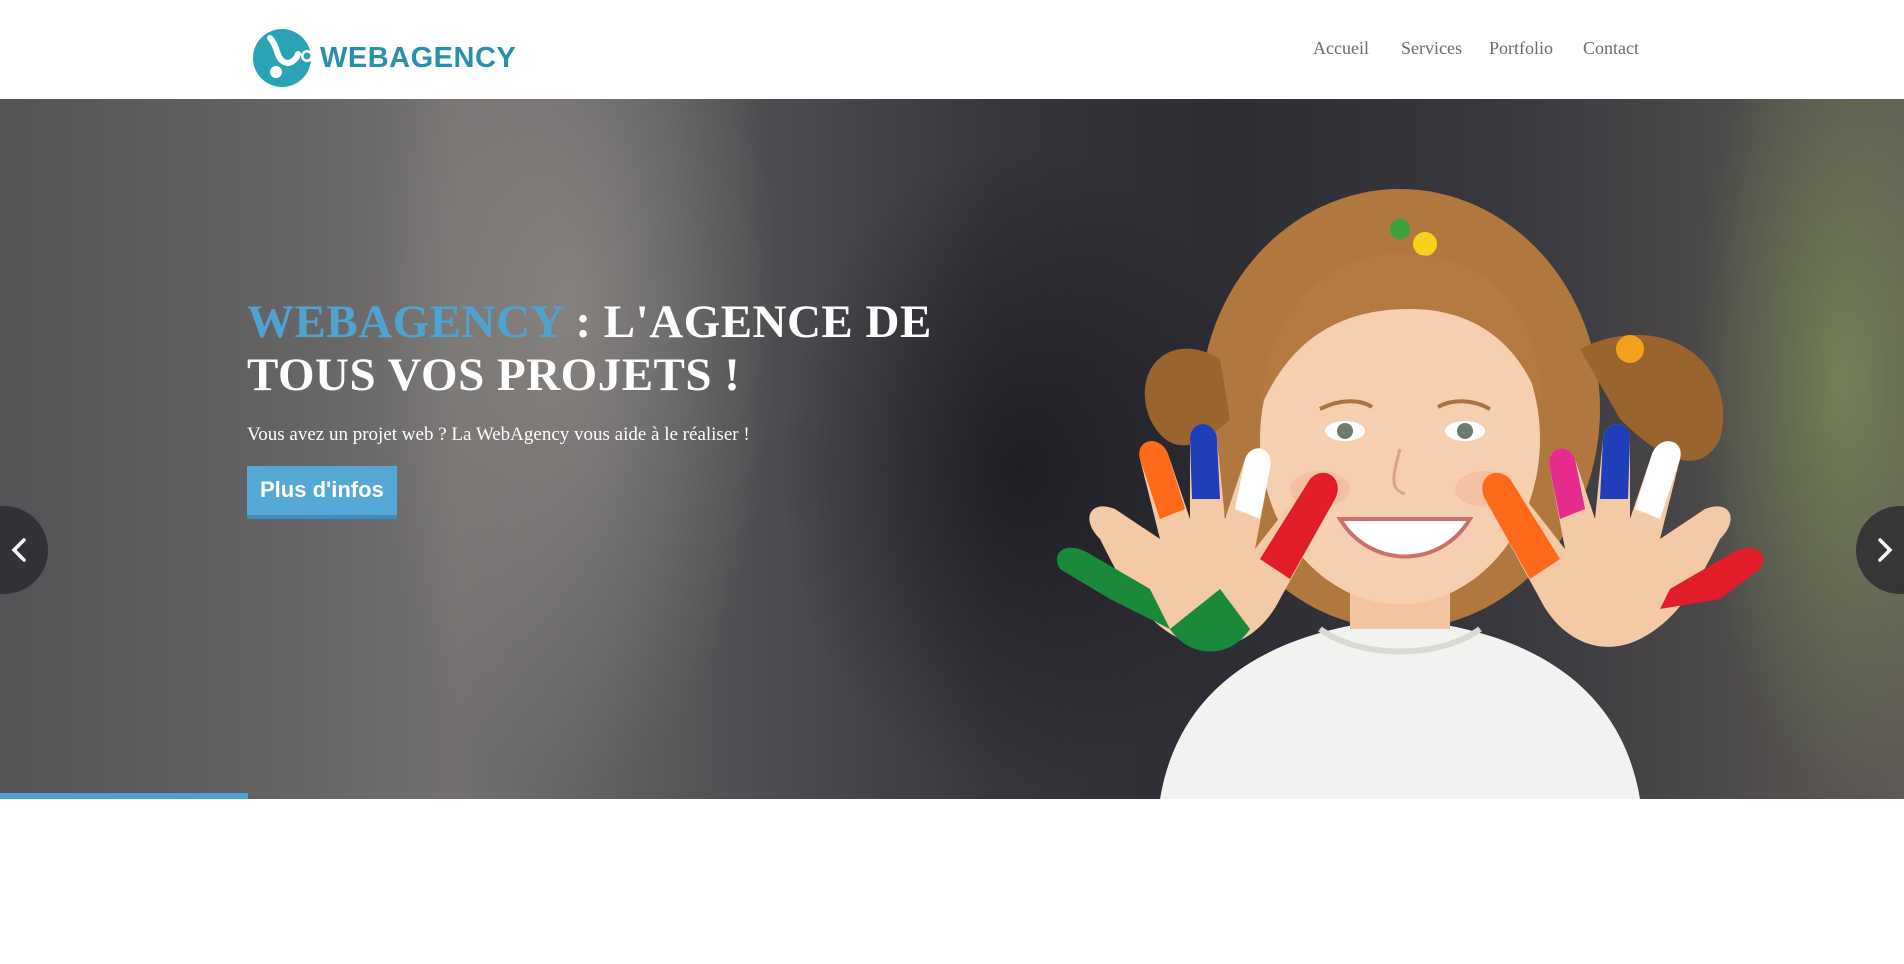 The width and height of the screenshot is (1904, 964). Describe the element at coordinates (1341, 48) in the screenshot. I see `nav-accueil: Accueil` at that location.